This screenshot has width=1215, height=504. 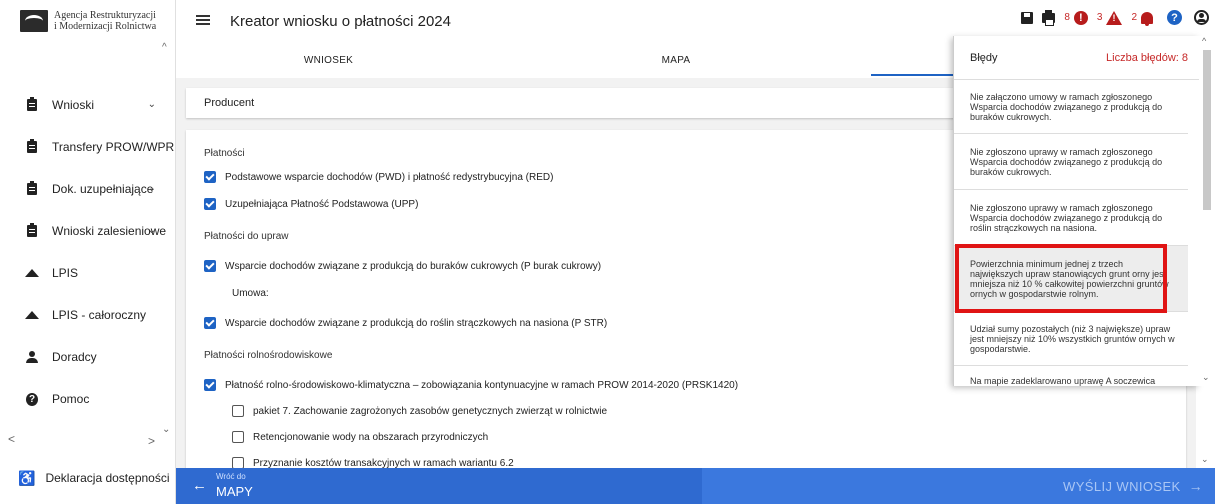 I want to click on help-icon: ?, so click(x=1174, y=17).